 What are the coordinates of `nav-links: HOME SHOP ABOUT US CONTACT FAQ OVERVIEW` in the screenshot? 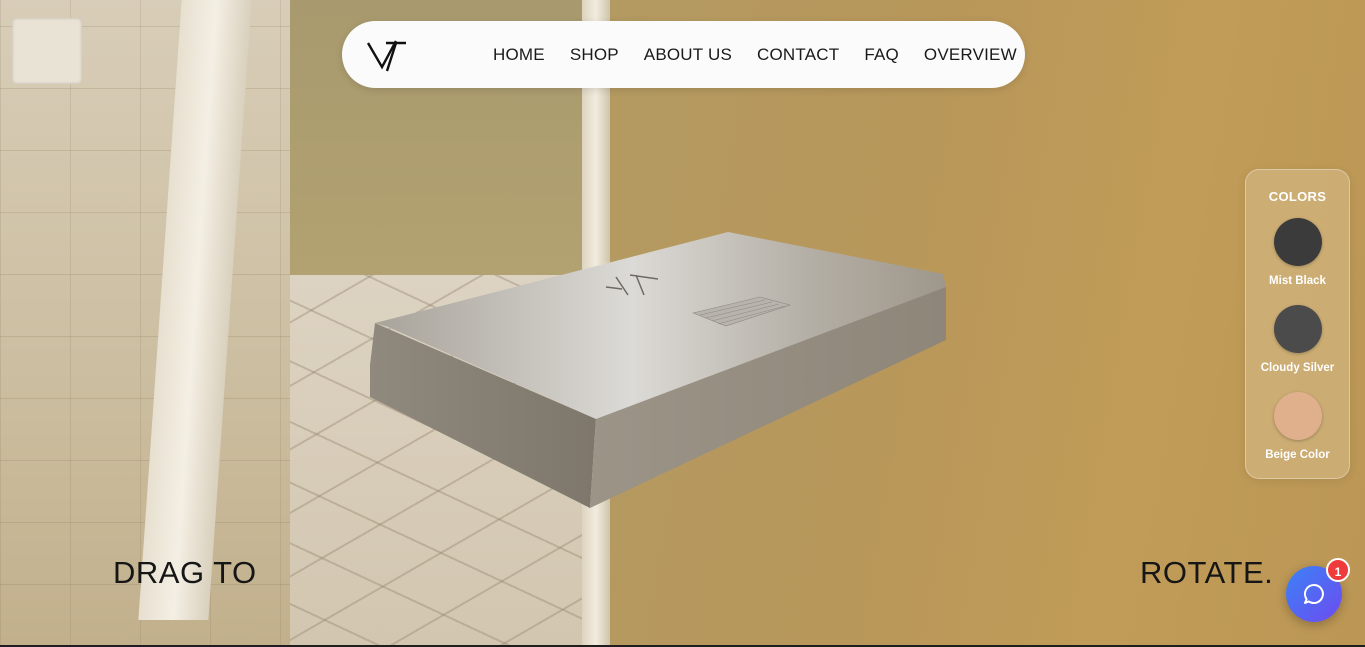 It's located at (755, 54).